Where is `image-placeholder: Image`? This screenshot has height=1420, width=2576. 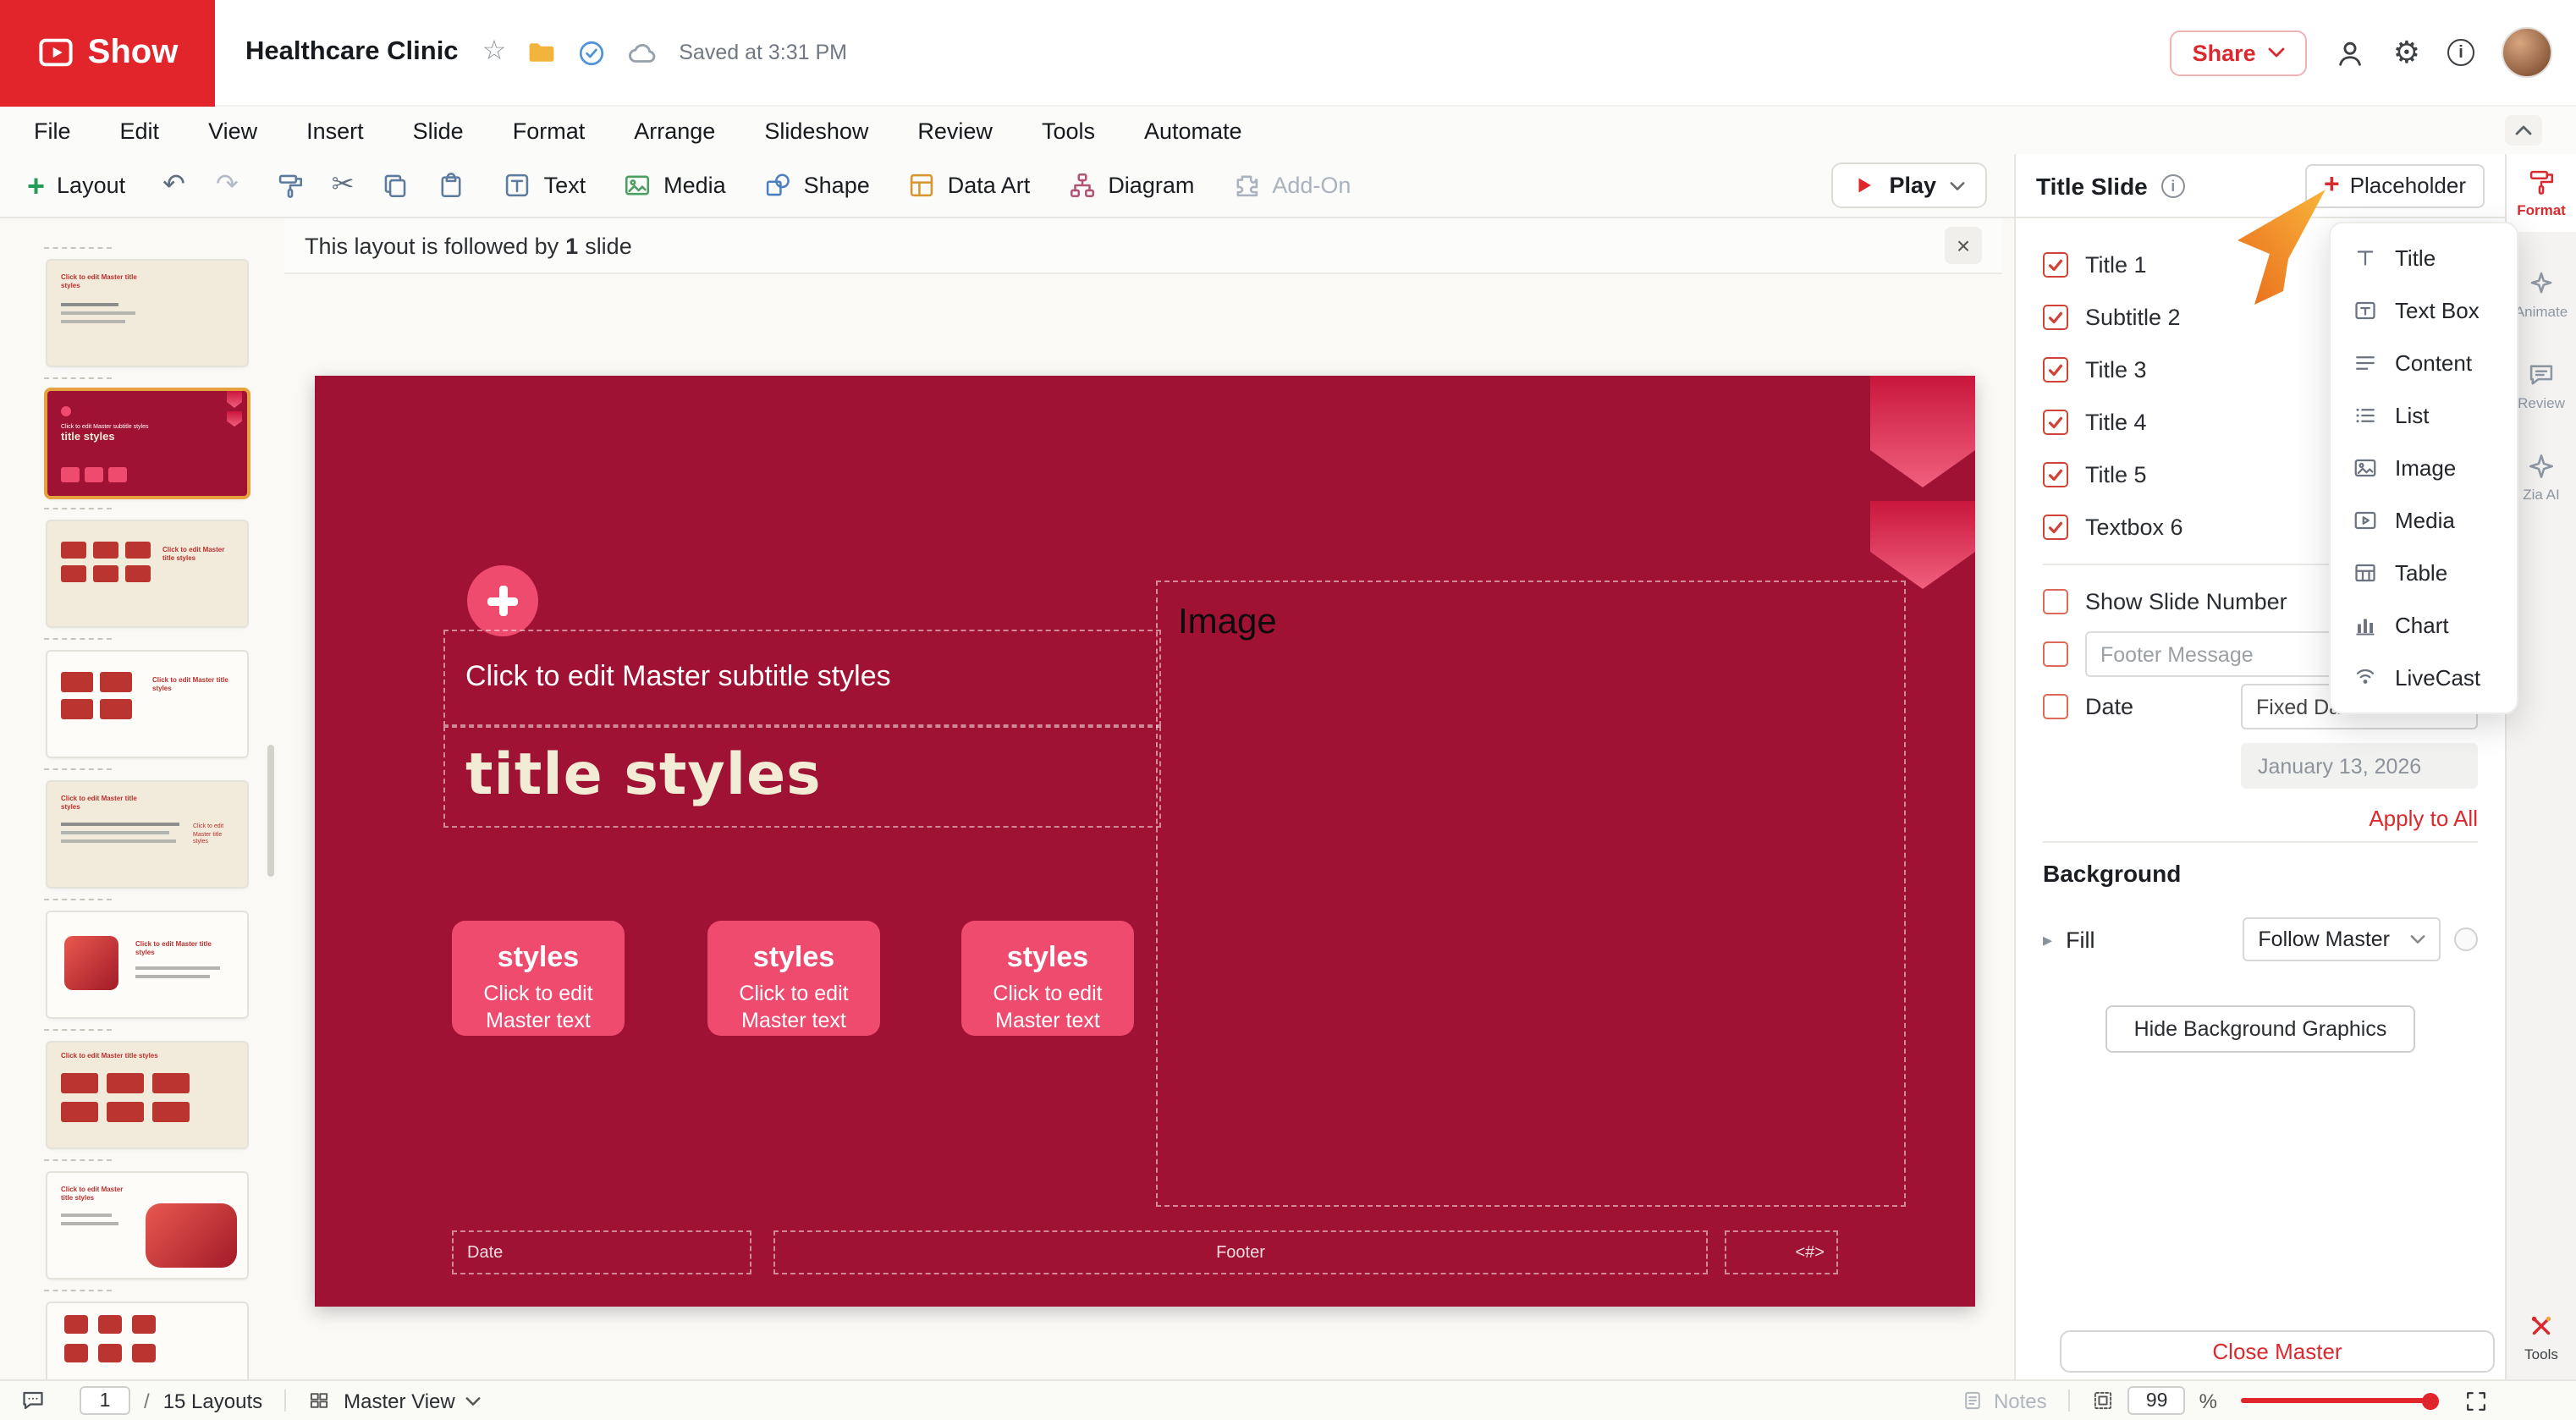
image-placeholder: Image is located at coordinates (1531, 894).